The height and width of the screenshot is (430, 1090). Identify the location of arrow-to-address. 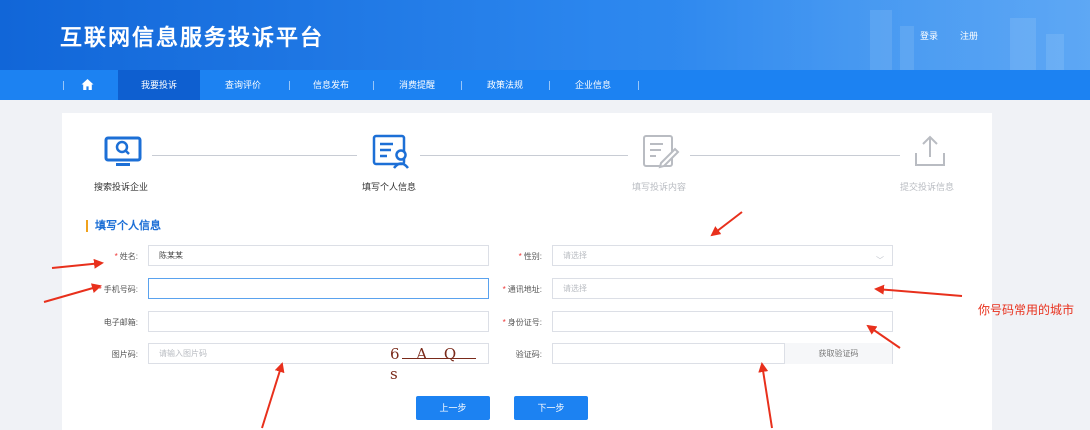
(918, 290).